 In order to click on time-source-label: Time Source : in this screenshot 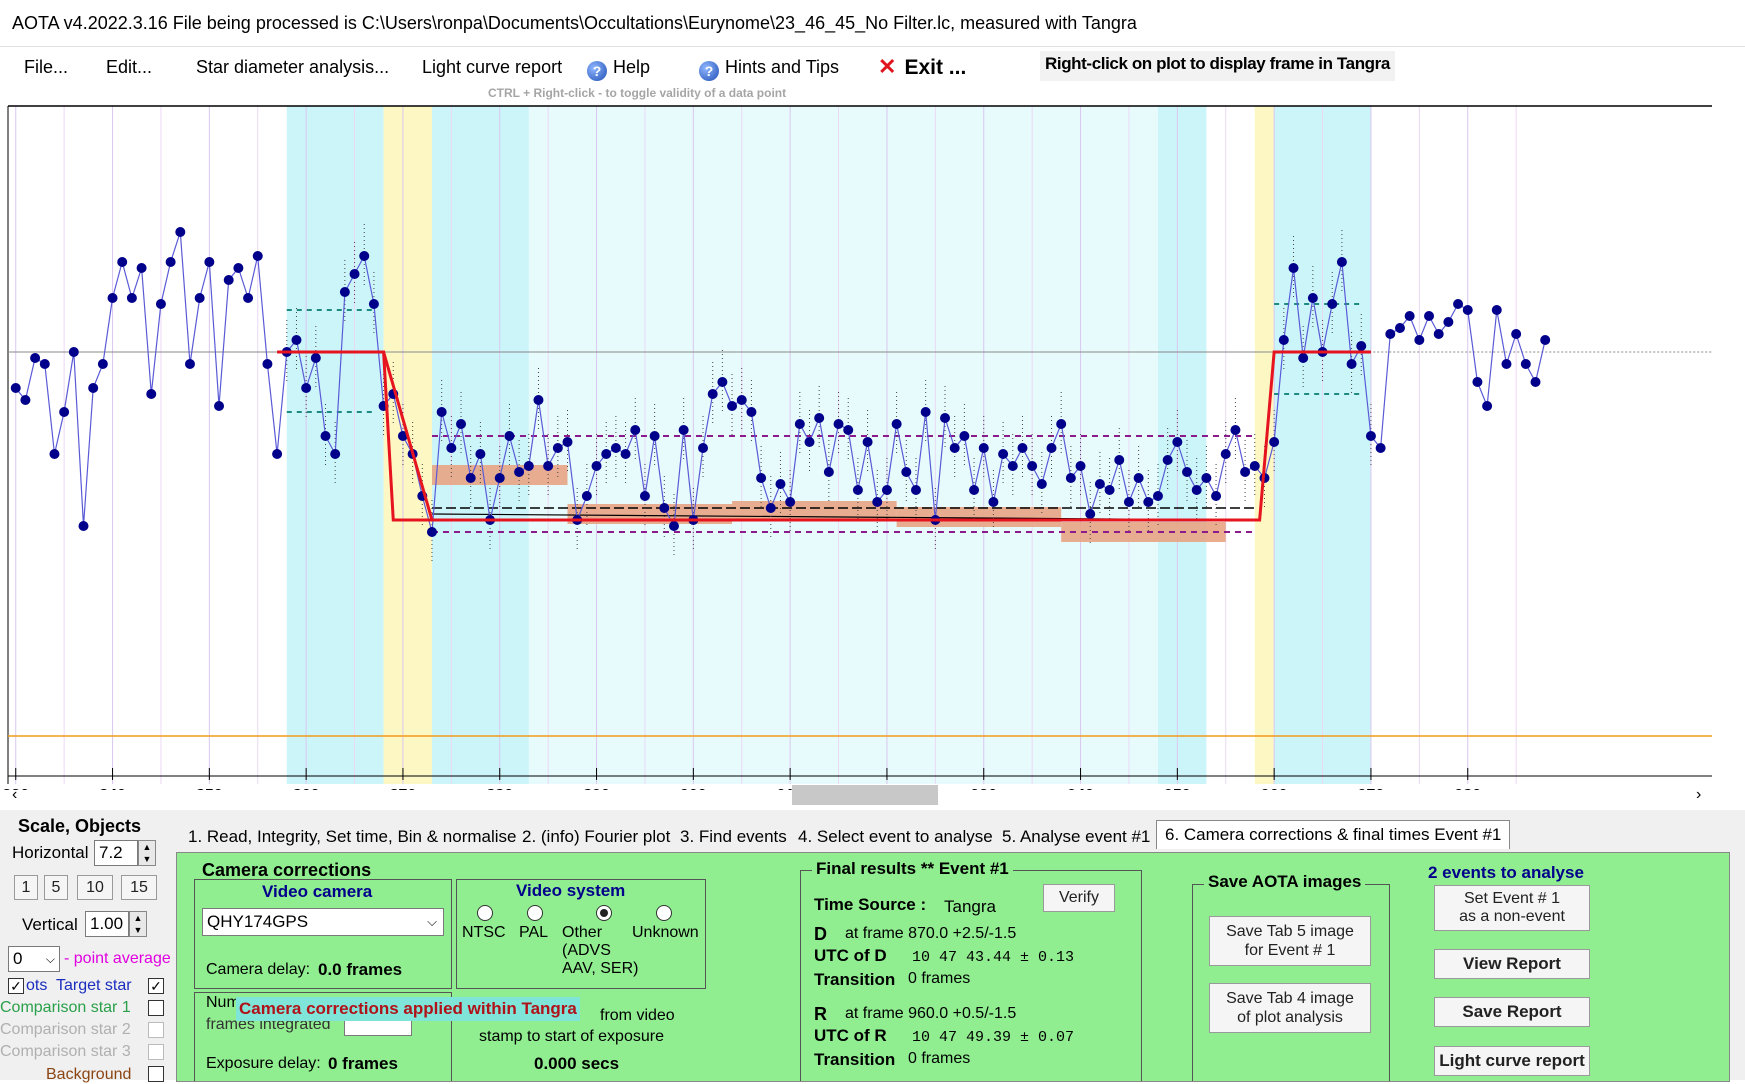, I will do `click(870, 904)`.